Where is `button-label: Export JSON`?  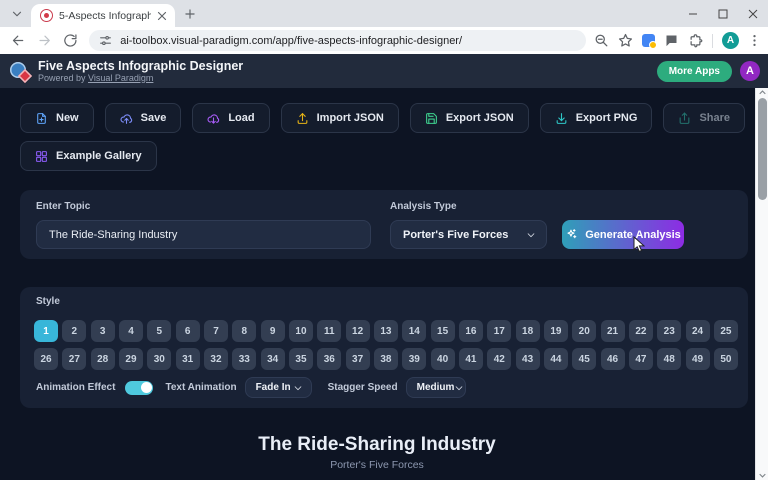 button-label: Export JSON is located at coordinates (479, 118).